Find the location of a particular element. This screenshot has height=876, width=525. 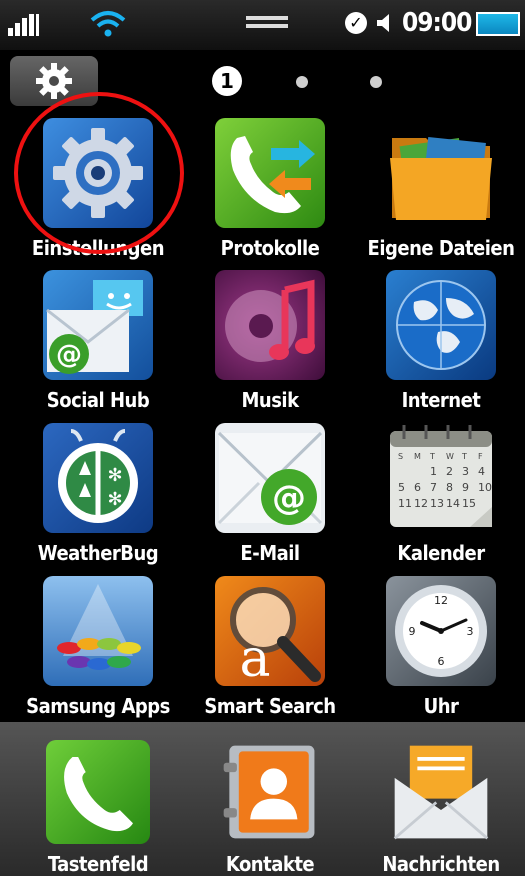

calendar-weekday: S is located at coordinates (400, 456).